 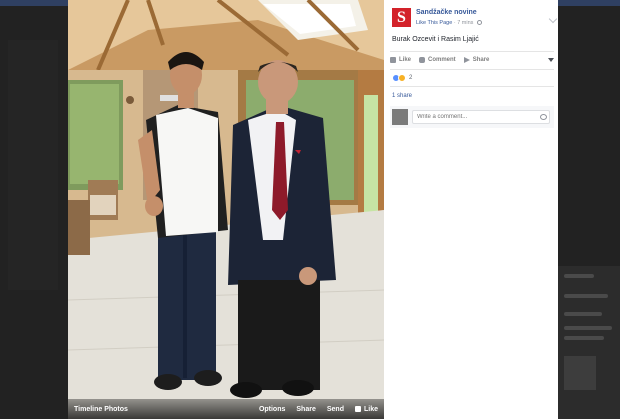 I want to click on actions-menu-caret-icon, so click(x=551, y=60).